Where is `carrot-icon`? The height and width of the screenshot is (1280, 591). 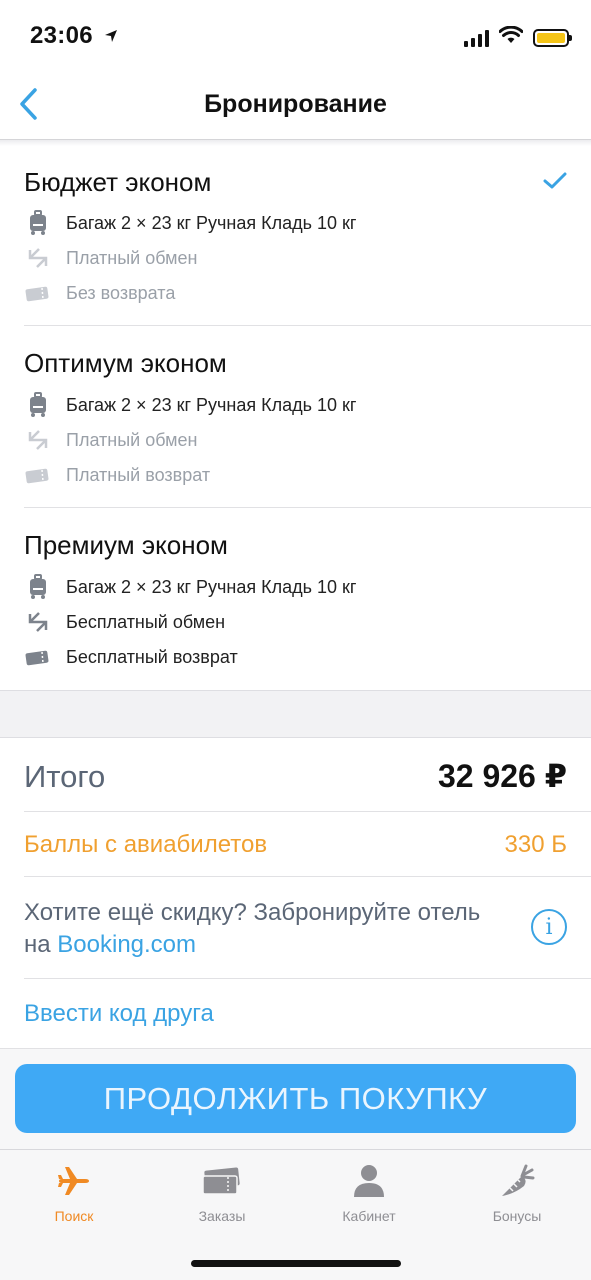
carrot-icon is located at coordinates (517, 1181).